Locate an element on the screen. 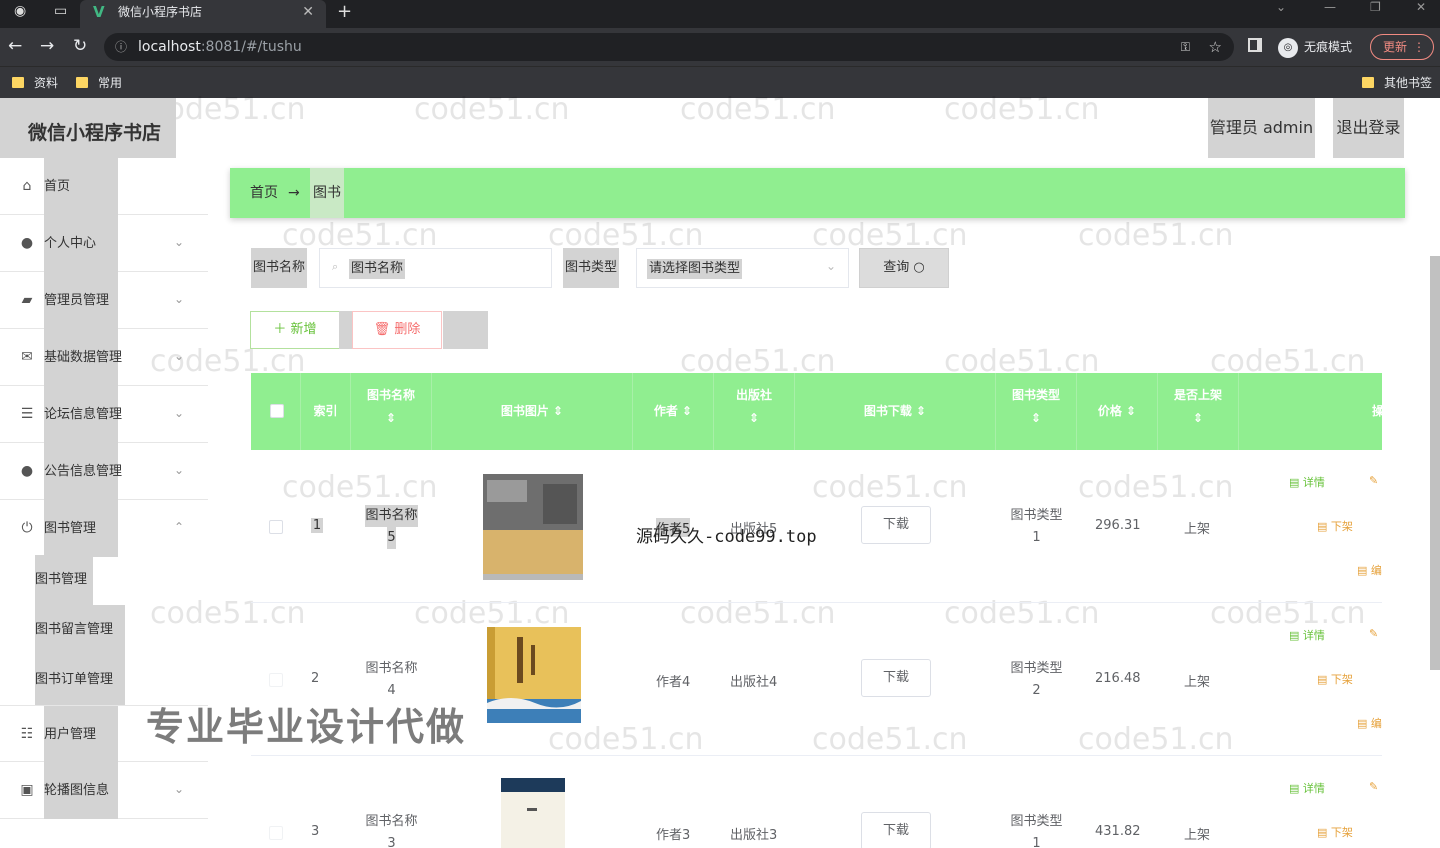  header-index: 索引 is located at coordinates (326, 411).